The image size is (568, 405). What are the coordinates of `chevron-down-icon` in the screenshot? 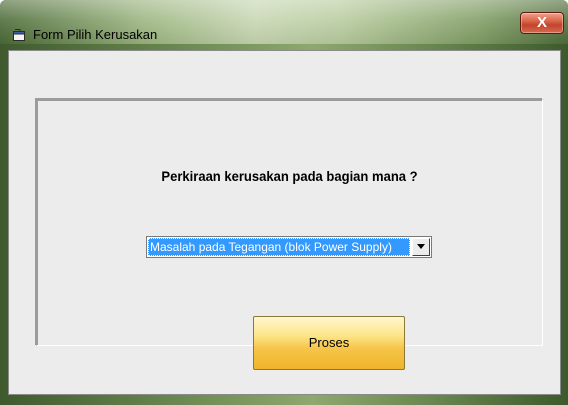 It's located at (421, 246).